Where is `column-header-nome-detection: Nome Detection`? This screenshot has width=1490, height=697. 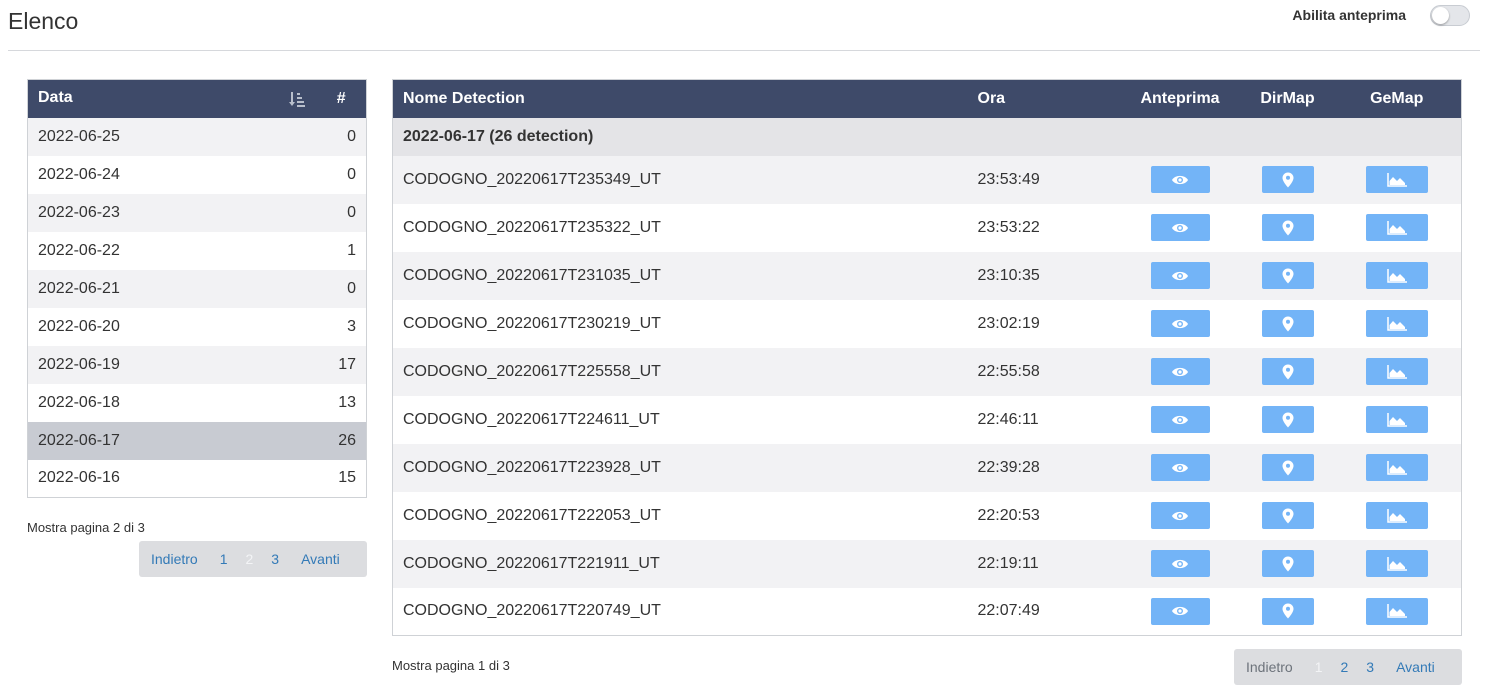 column-header-nome-detection: Nome Detection is located at coordinates (680, 98).